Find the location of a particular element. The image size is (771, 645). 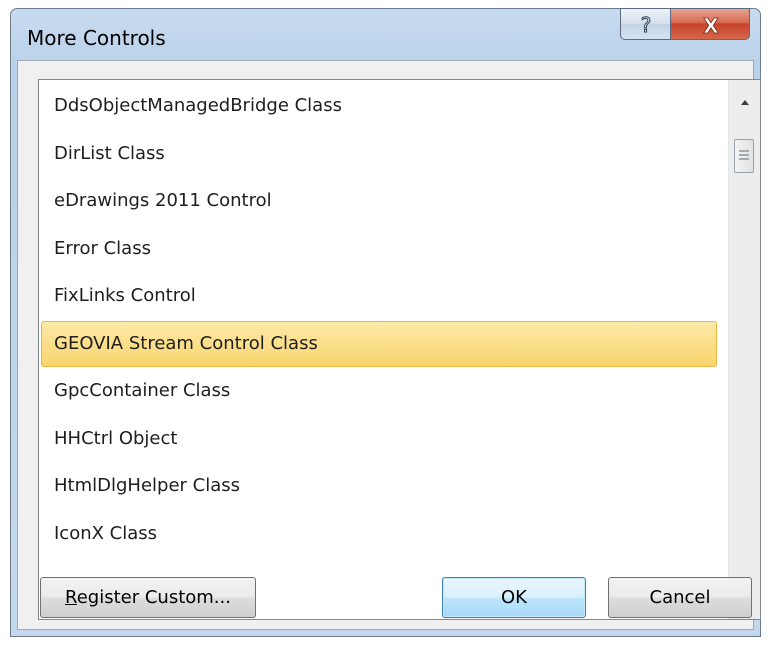

close-button: X is located at coordinates (710, 24).